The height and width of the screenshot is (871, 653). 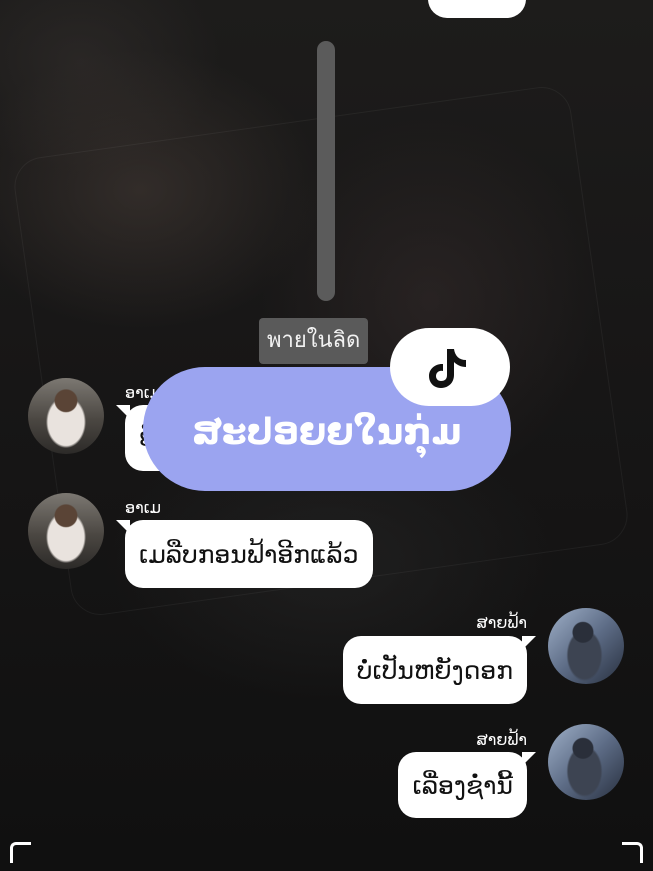 What do you see at coordinates (326, 171) in the screenshot?
I see `scrollbar` at bounding box center [326, 171].